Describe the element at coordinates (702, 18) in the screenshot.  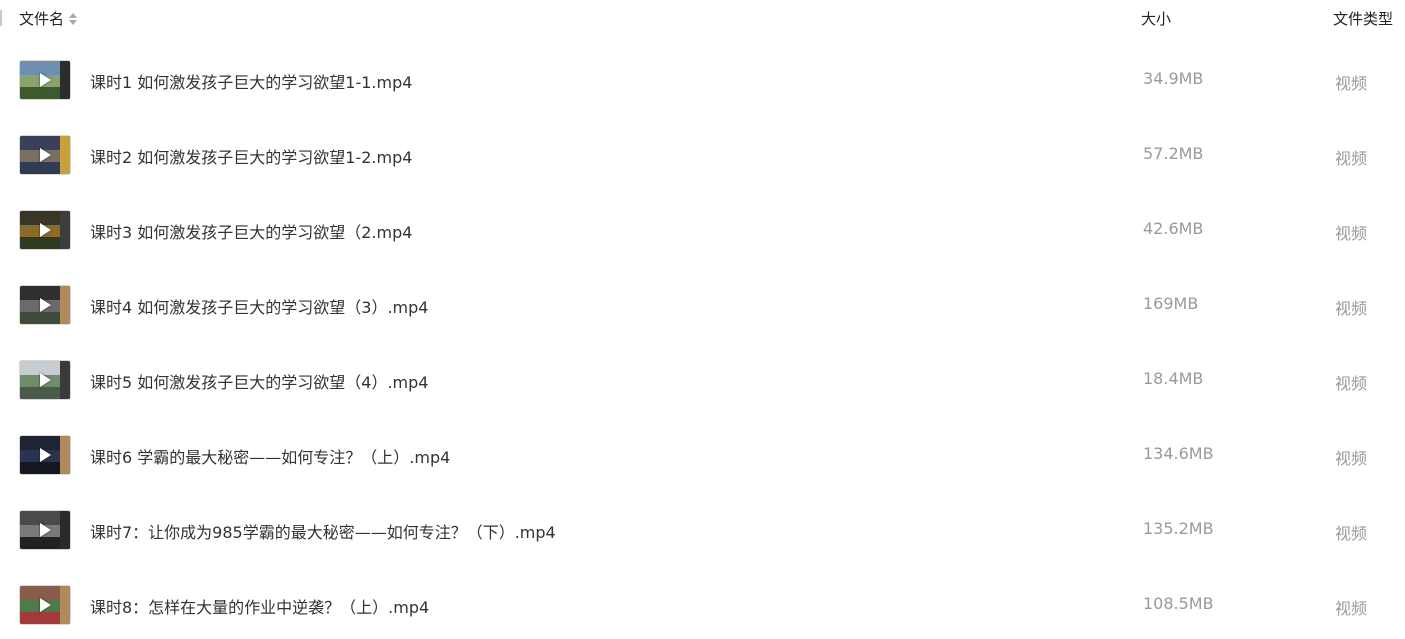
I see `table-header: 文件名 大小 文件类型` at that location.